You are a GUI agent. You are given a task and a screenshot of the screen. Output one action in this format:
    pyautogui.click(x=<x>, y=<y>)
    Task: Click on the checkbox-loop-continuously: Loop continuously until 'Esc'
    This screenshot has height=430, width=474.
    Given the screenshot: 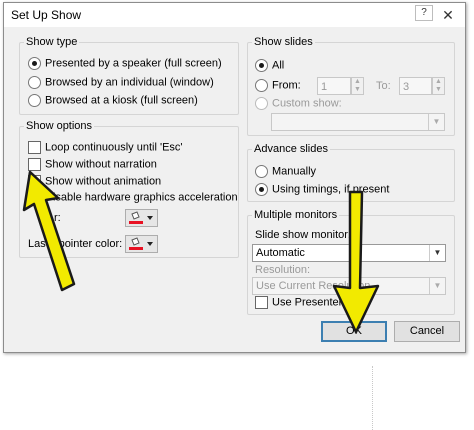 What is the action you would take?
    pyautogui.click(x=105, y=149)
    